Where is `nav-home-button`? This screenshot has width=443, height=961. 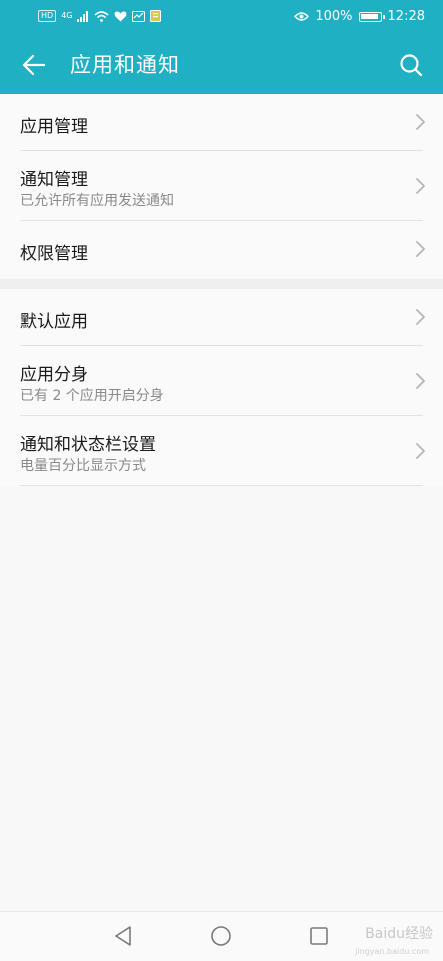 nav-home-button is located at coordinates (221, 936).